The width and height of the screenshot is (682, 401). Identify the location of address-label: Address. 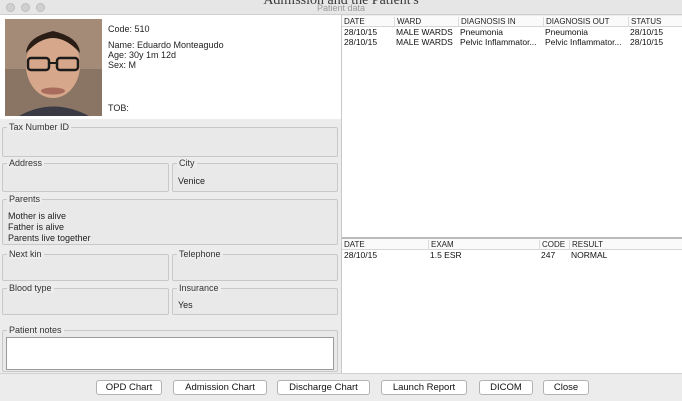
(26, 163).